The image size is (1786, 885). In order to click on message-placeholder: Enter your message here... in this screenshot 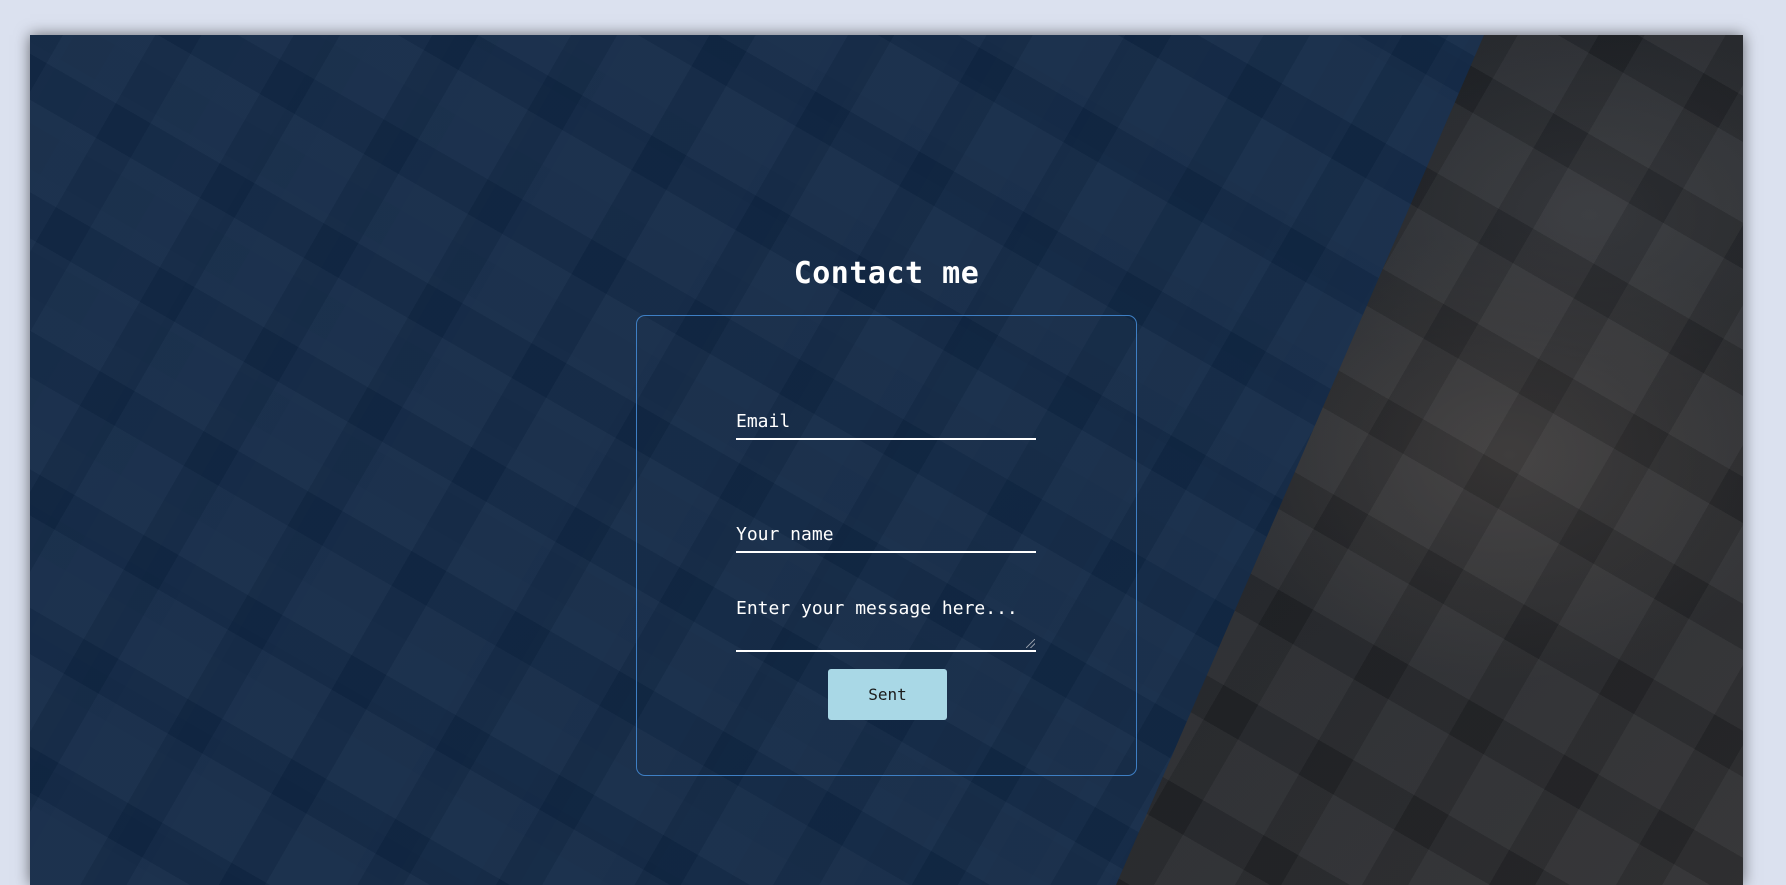, I will do `click(877, 608)`.